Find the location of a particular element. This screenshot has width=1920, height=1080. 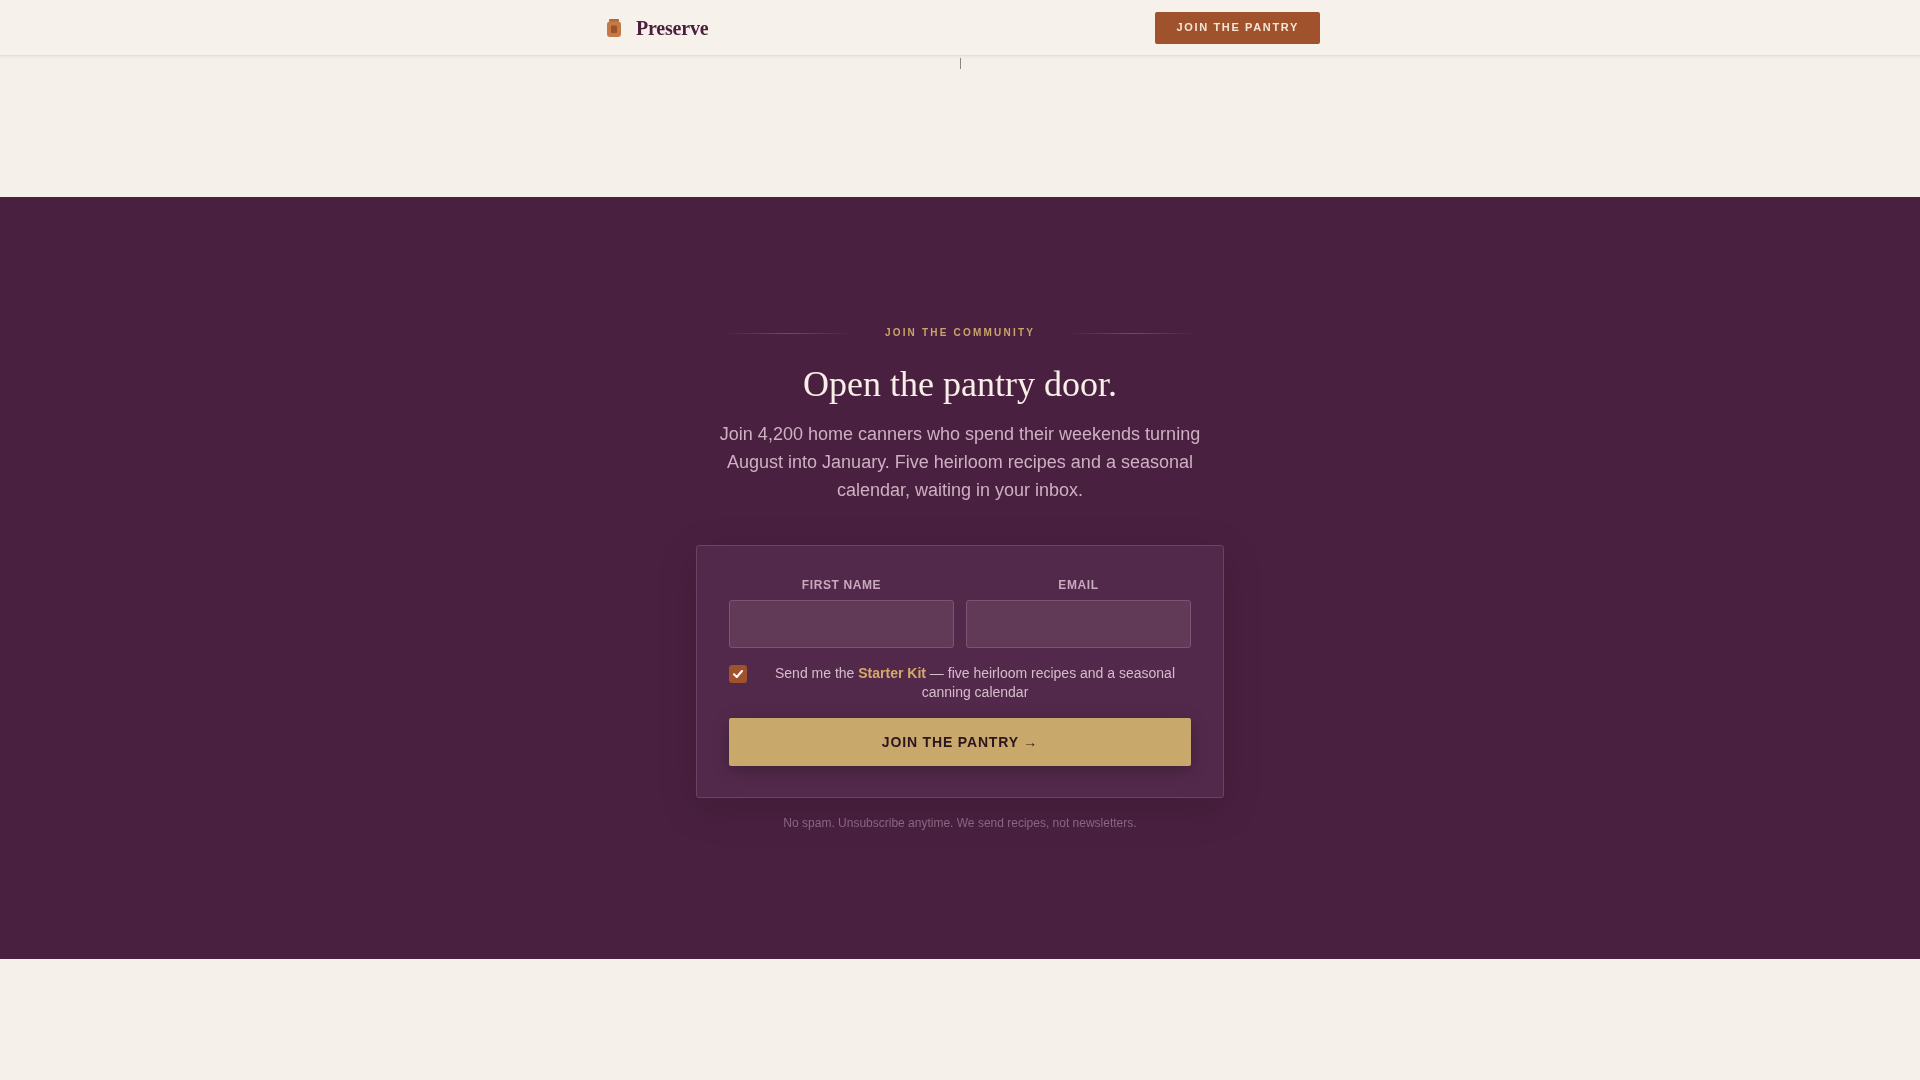

check-icon is located at coordinates (738, 674).